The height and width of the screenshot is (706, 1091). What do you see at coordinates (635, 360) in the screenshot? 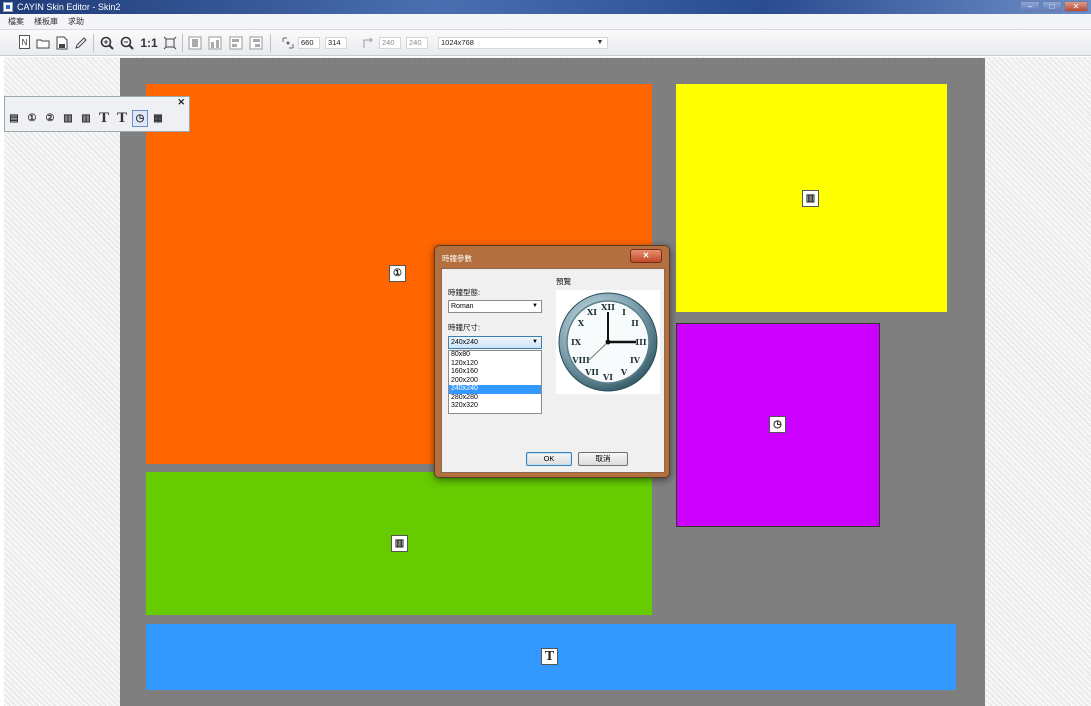
I see `svg-text: IV` at bounding box center [635, 360].